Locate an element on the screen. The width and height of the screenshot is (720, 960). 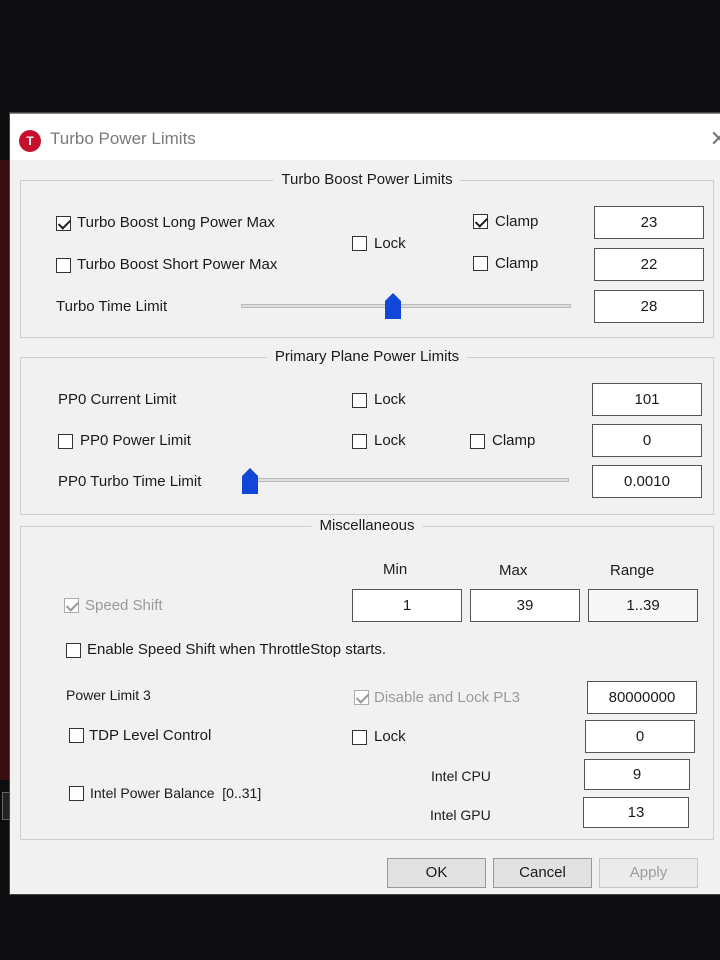
turbo-lock-label: Lock is located at coordinates (390, 243).